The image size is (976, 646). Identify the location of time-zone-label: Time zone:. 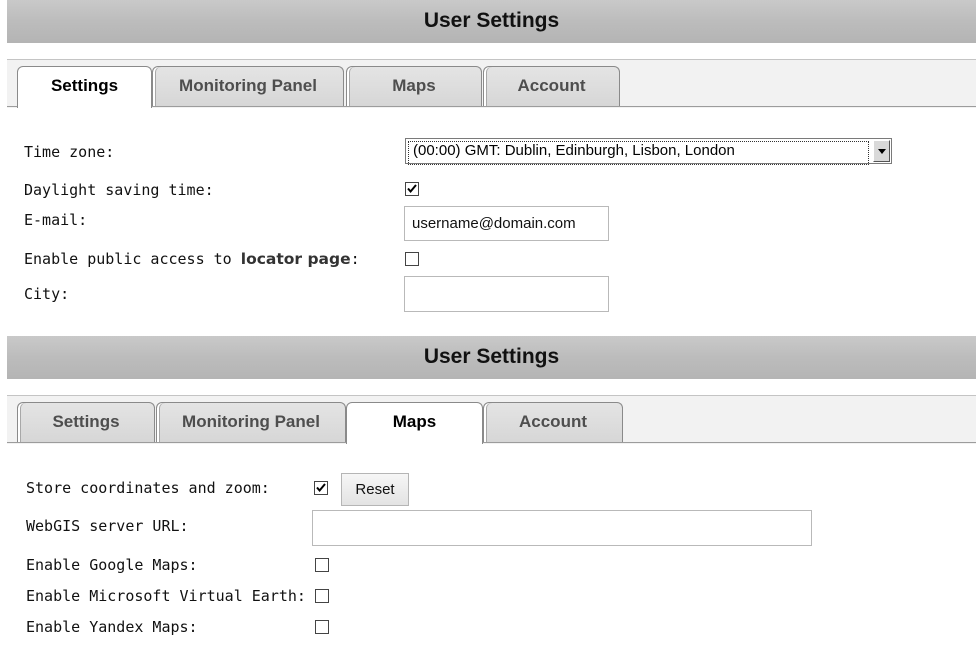
(69, 152).